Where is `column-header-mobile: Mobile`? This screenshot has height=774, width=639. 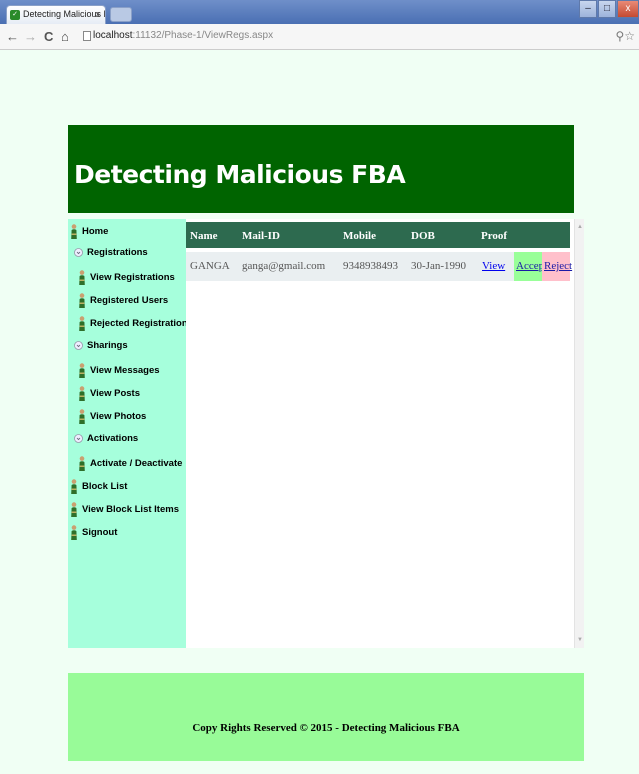 column-header-mobile: Mobile is located at coordinates (359, 236).